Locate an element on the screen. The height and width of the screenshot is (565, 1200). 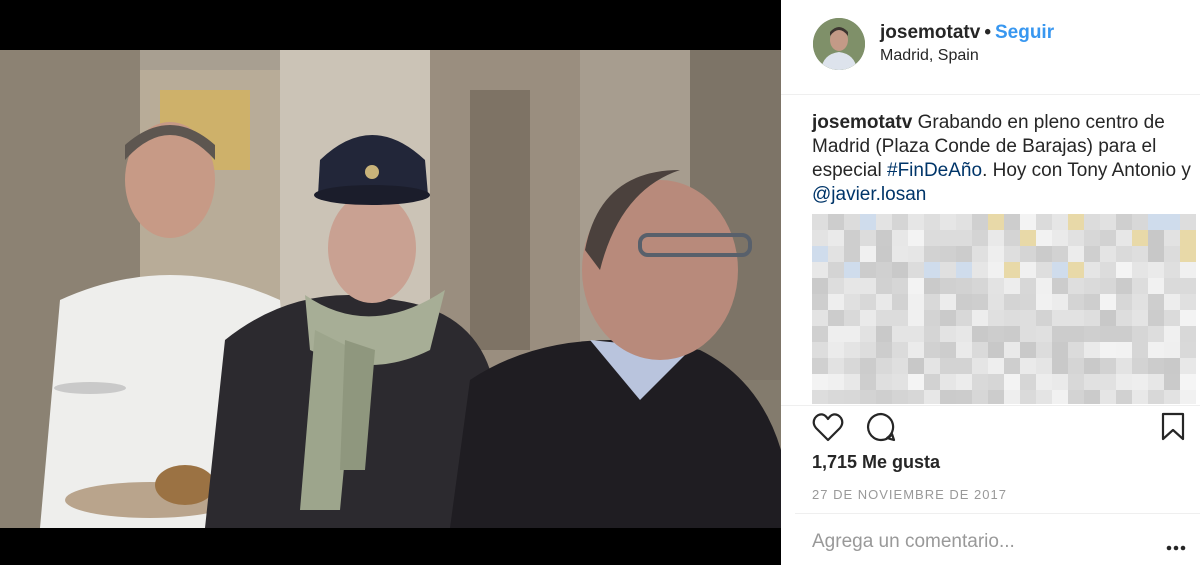
mention-link: @javier.losan is located at coordinates (869, 194).